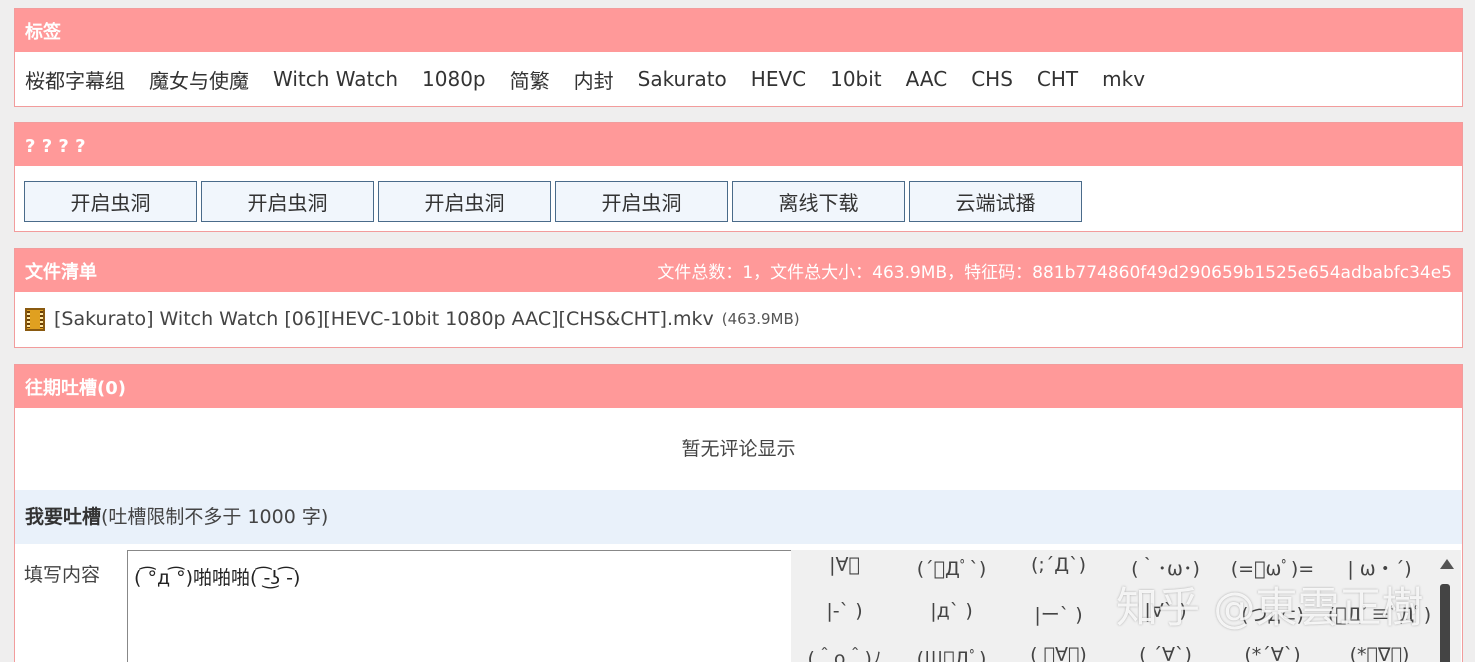  I want to click on tag-item: CHT, so click(1057, 79).